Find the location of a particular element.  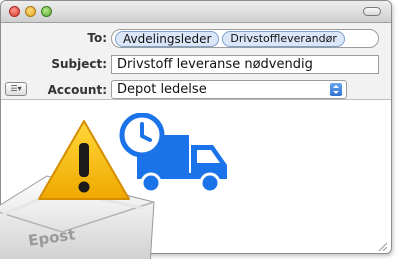

clock-icon is located at coordinates (142, 135).